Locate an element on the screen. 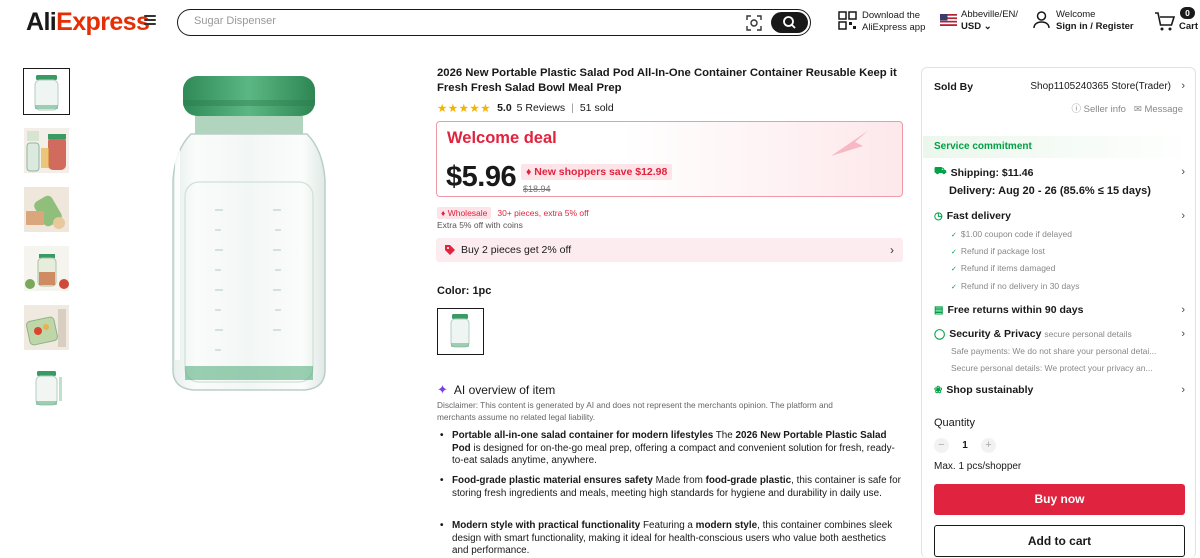 Image resolution: width=1200 pixels, height=558 pixels. welcome-deal-title: Welcome deal is located at coordinates (502, 138).